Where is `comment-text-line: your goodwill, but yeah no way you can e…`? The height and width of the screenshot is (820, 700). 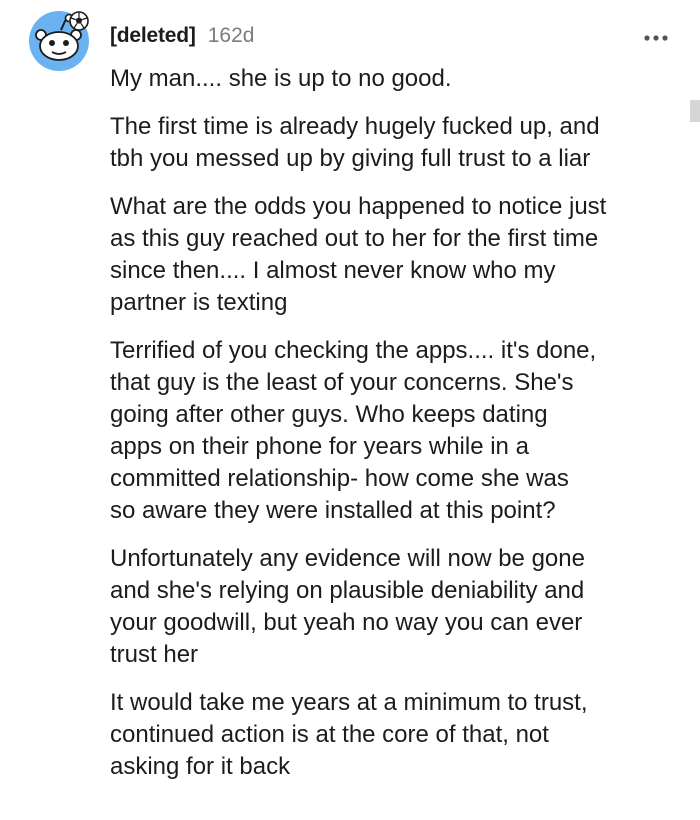
comment-text-line: your goodwill, but yeah no way you can e… is located at coordinates (346, 622).